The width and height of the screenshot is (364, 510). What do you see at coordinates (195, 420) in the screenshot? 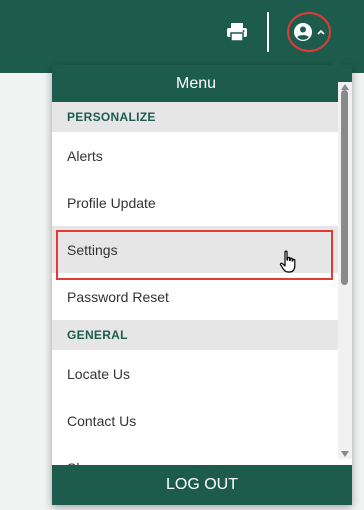
I see `menu-item-contact-us: Contact Us` at bounding box center [195, 420].